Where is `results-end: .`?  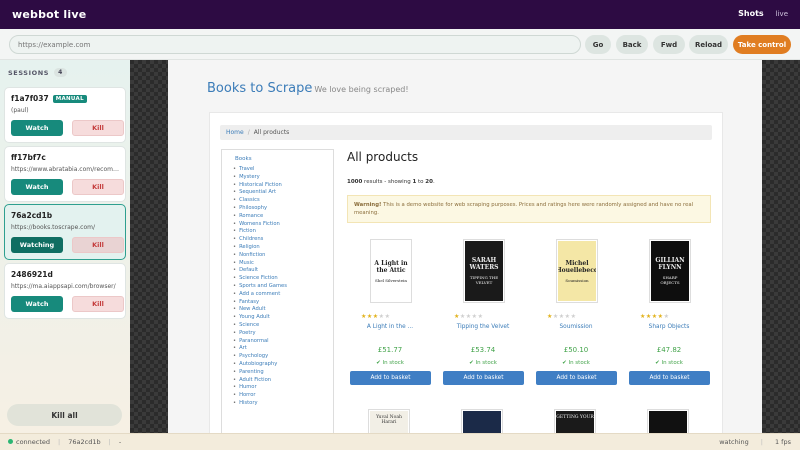
results-end: . is located at coordinates (433, 182).